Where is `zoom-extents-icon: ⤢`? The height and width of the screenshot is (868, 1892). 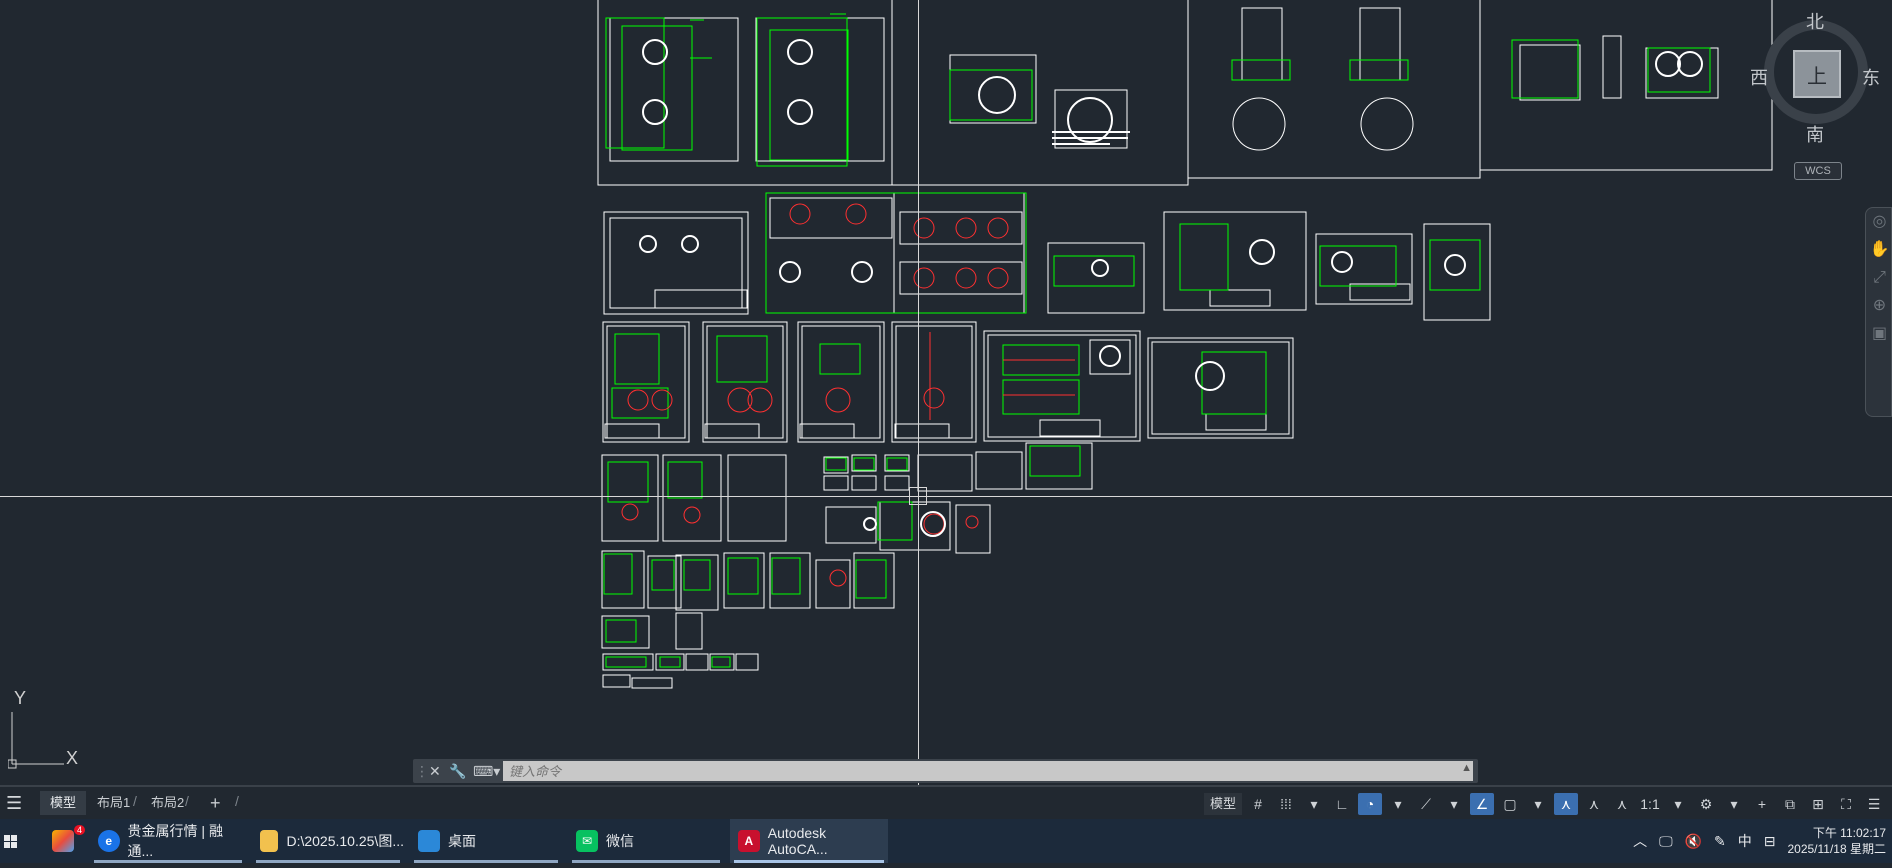
zoom-extents-icon: ⤢ is located at coordinates (1879, 278).